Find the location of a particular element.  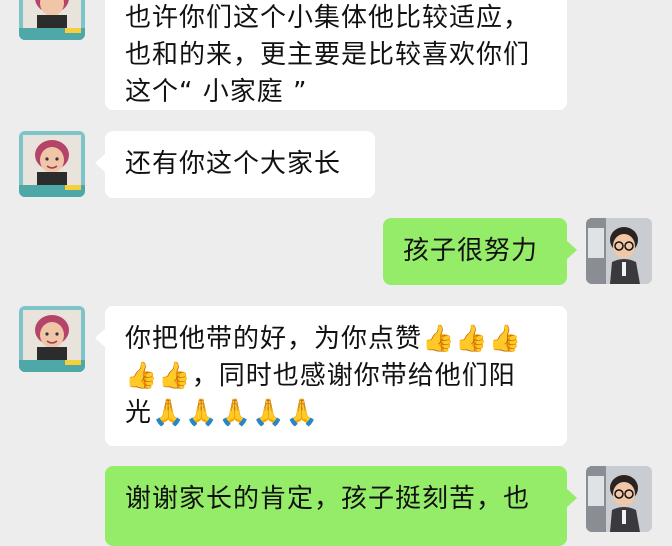

message-text-line: 还有你这个大家长 is located at coordinates (233, 164).